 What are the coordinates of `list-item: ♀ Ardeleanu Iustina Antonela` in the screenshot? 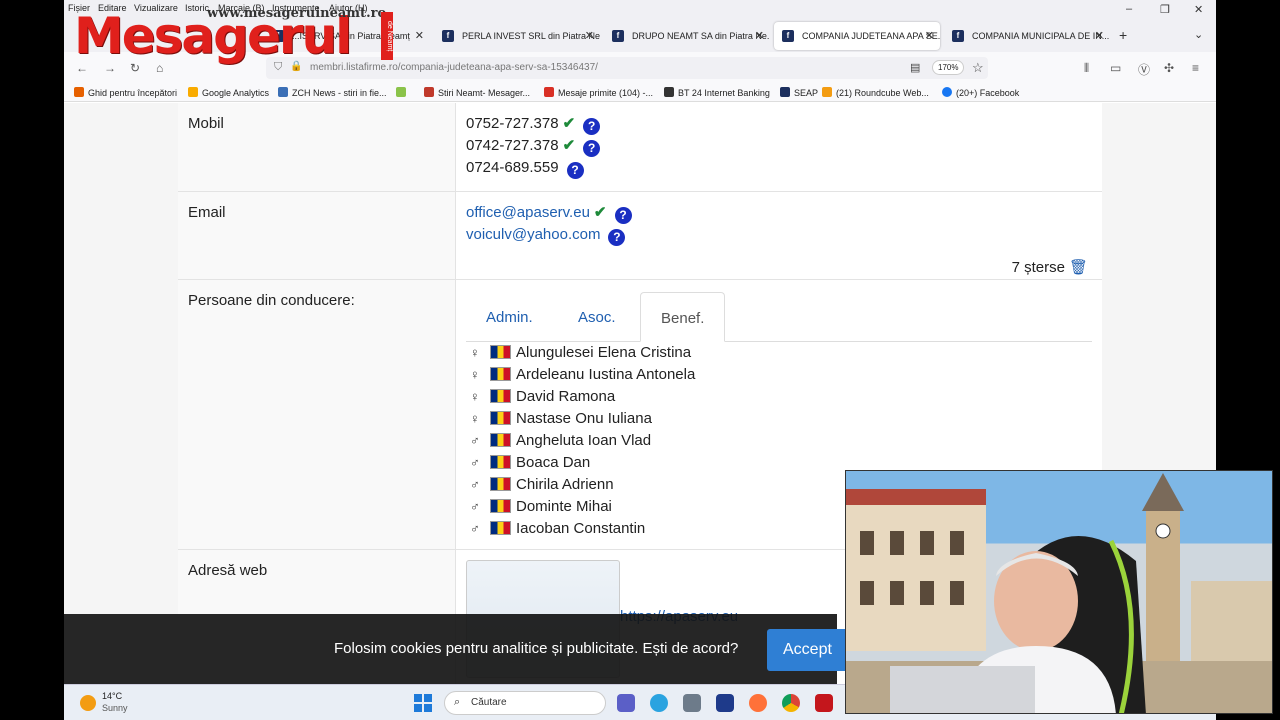 It's located at (582, 375).